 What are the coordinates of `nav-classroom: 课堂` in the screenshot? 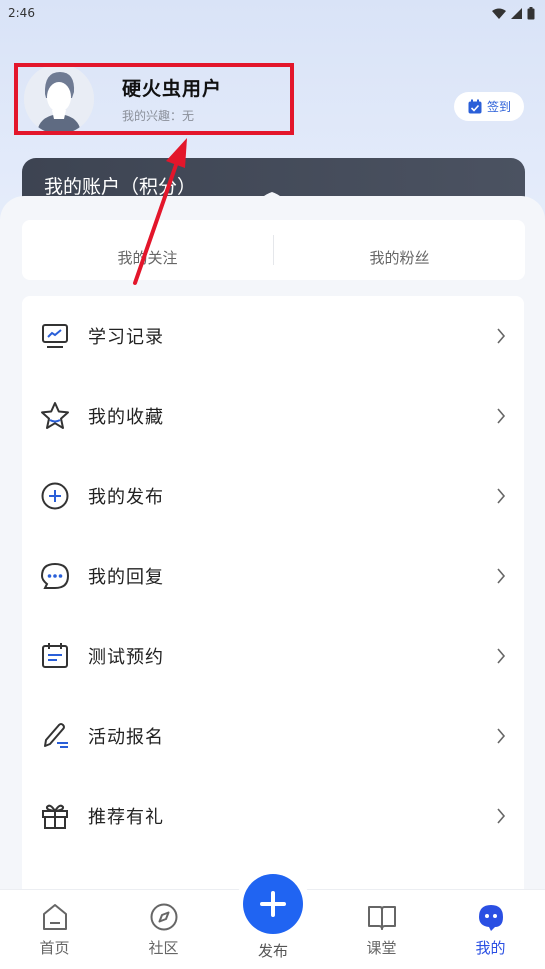 It's located at (381, 929).